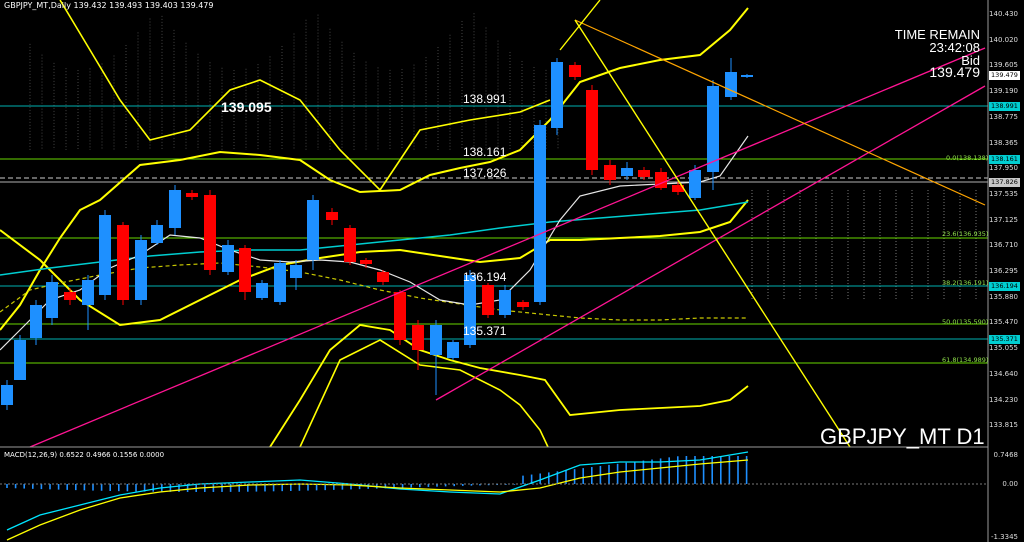  Describe the element at coordinates (780, 112) in the screenshot. I see `fib-fan-line` at that location.